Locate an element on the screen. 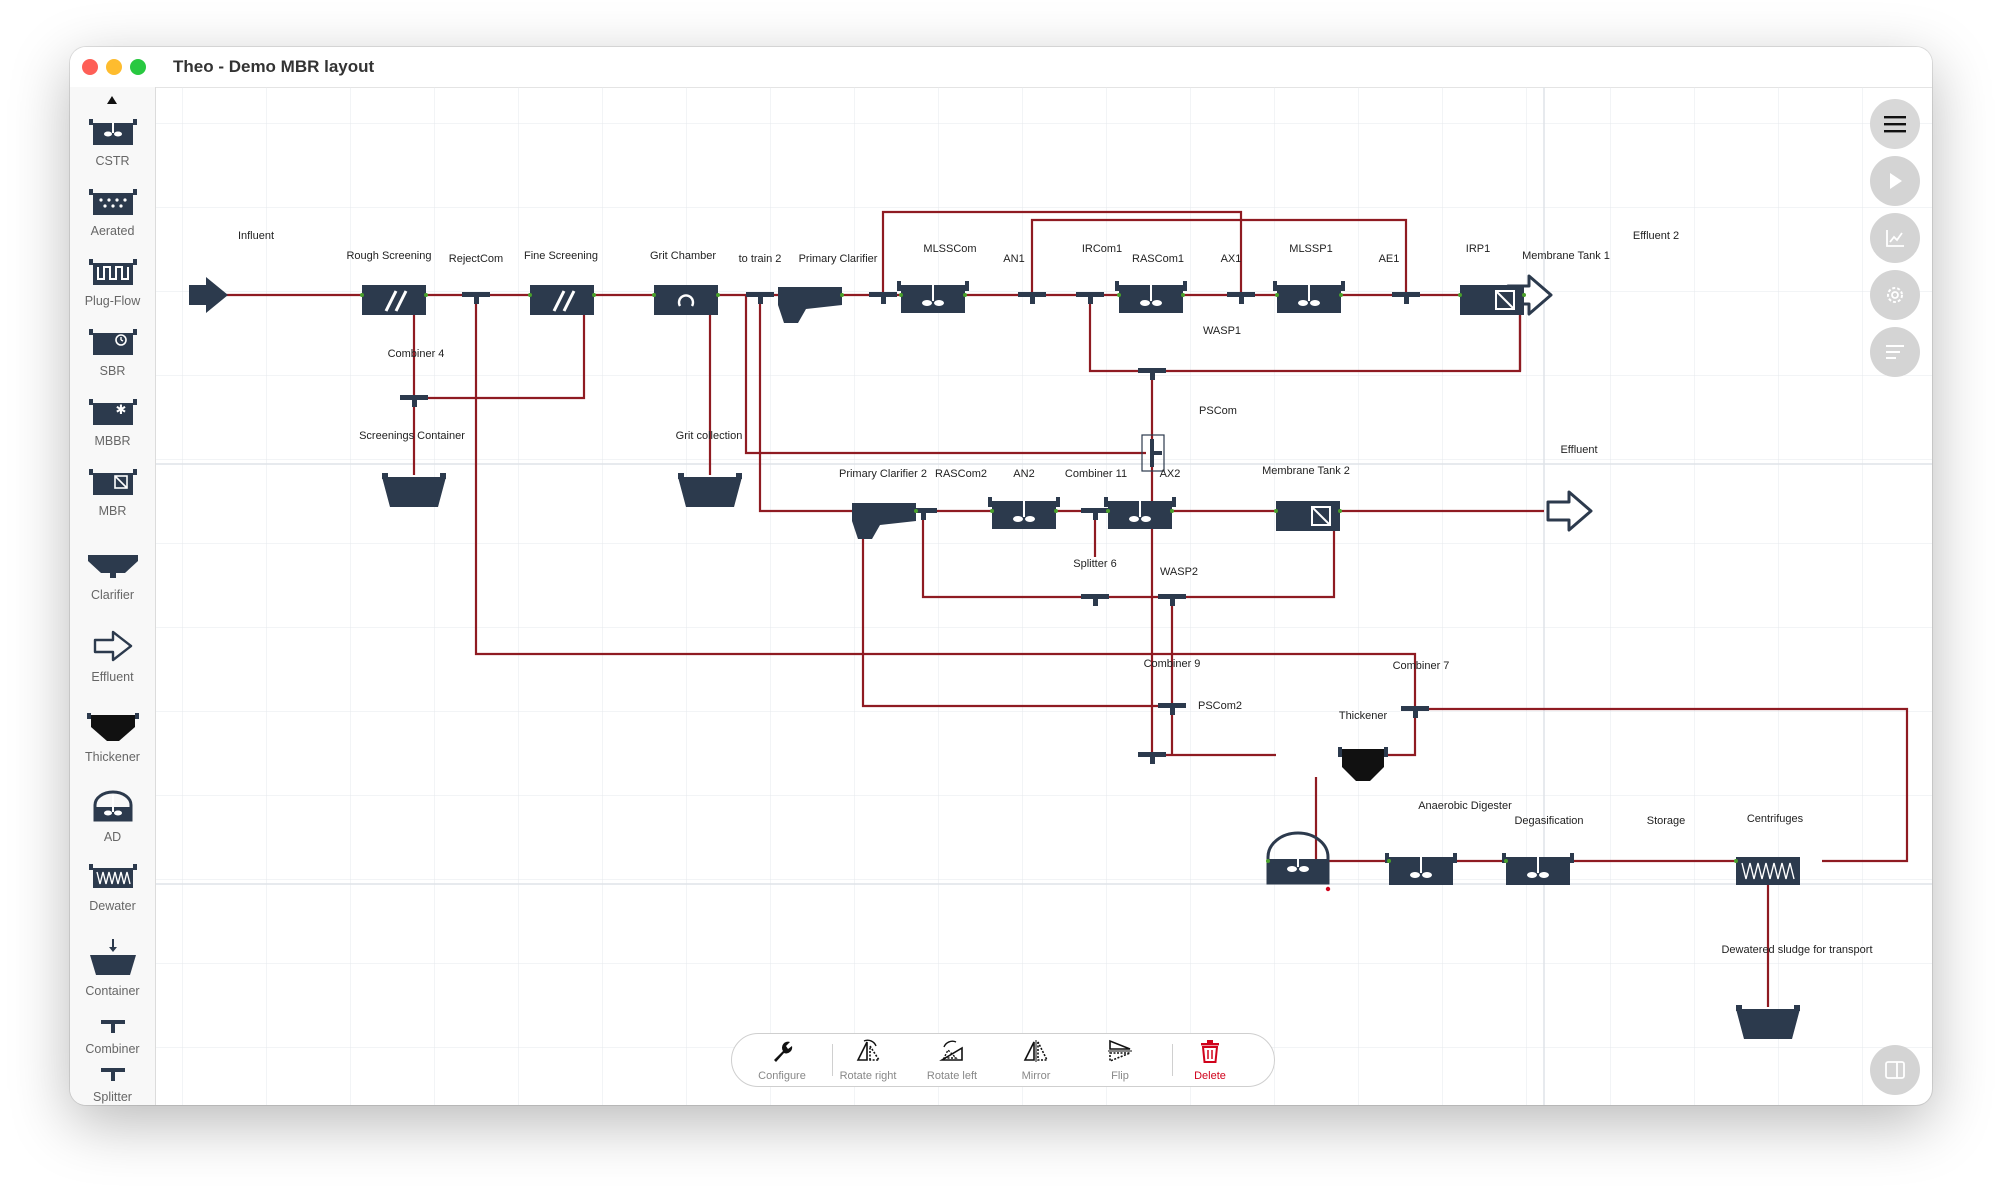  label-grit-collection: Grit collection is located at coordinates (709, 436).